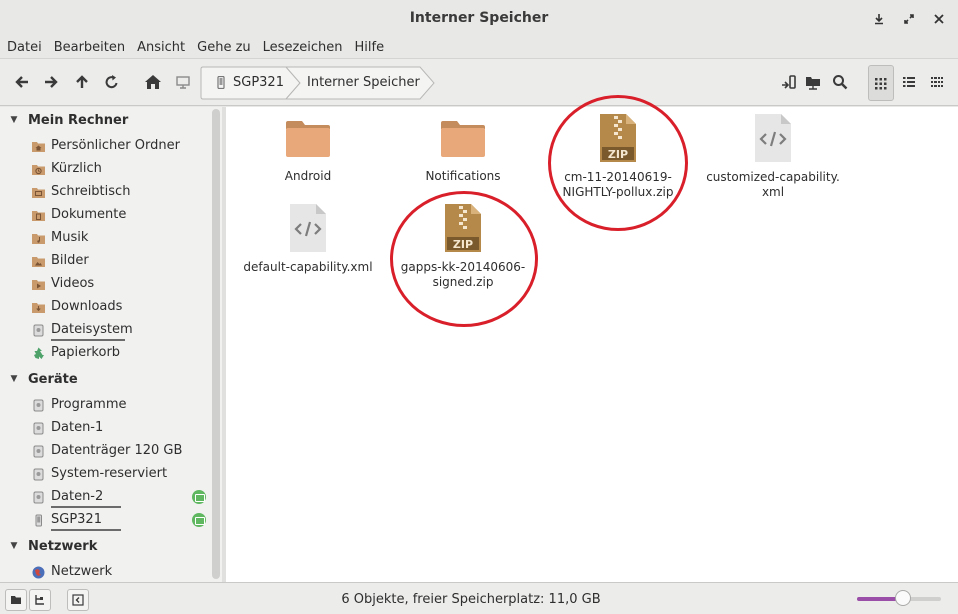 The image size is (958, 614). Describe the element at coordinates (64, 120) in the screenshot. I see `sidebar-section-mein-rechner: ▼ Mein Rechner` at that location.